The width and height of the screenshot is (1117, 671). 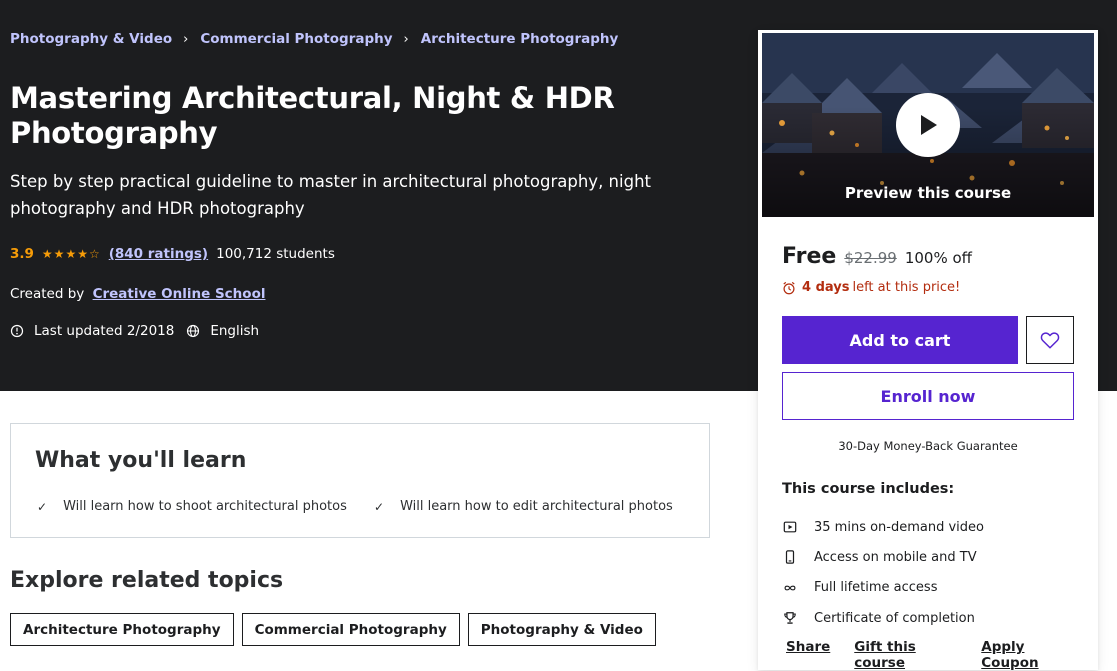 What do you see at coordinates (22, 254) in the screenshot?
I see `rating-number: 3.9` at bounding box center [22, 254].